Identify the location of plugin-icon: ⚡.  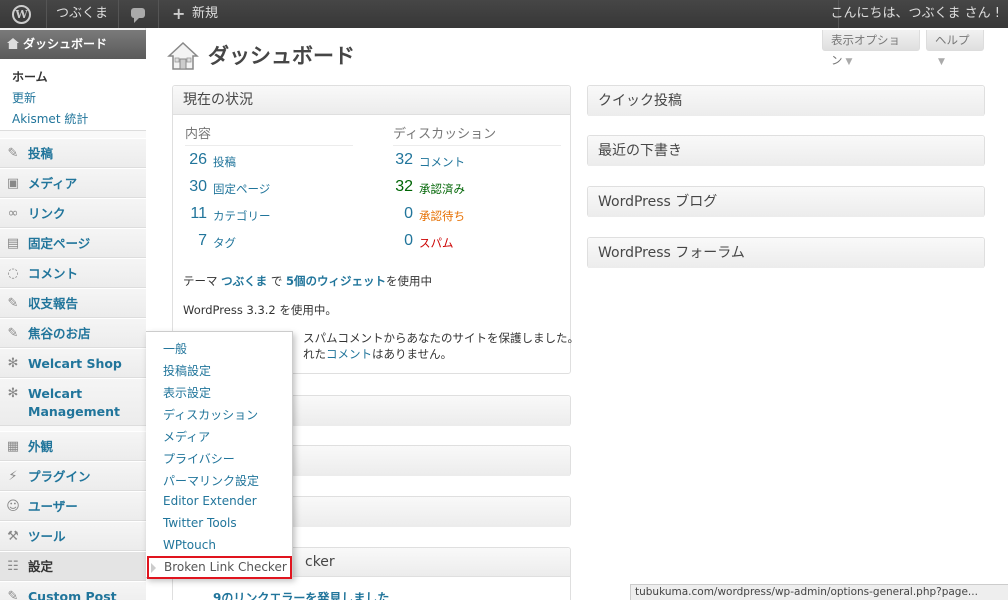
(13, 476).